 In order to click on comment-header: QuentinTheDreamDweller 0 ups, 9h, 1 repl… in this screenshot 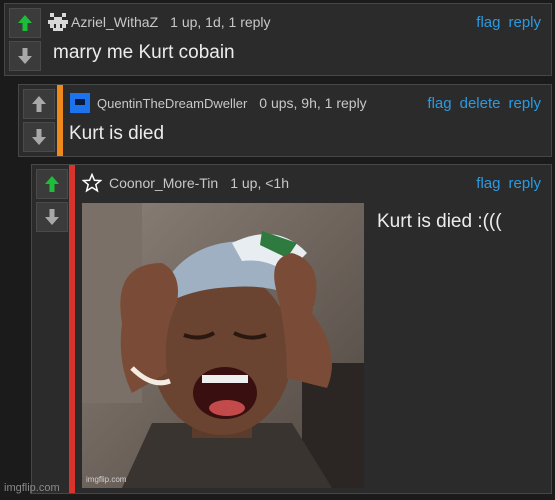, I will do `click(305, 103)`.